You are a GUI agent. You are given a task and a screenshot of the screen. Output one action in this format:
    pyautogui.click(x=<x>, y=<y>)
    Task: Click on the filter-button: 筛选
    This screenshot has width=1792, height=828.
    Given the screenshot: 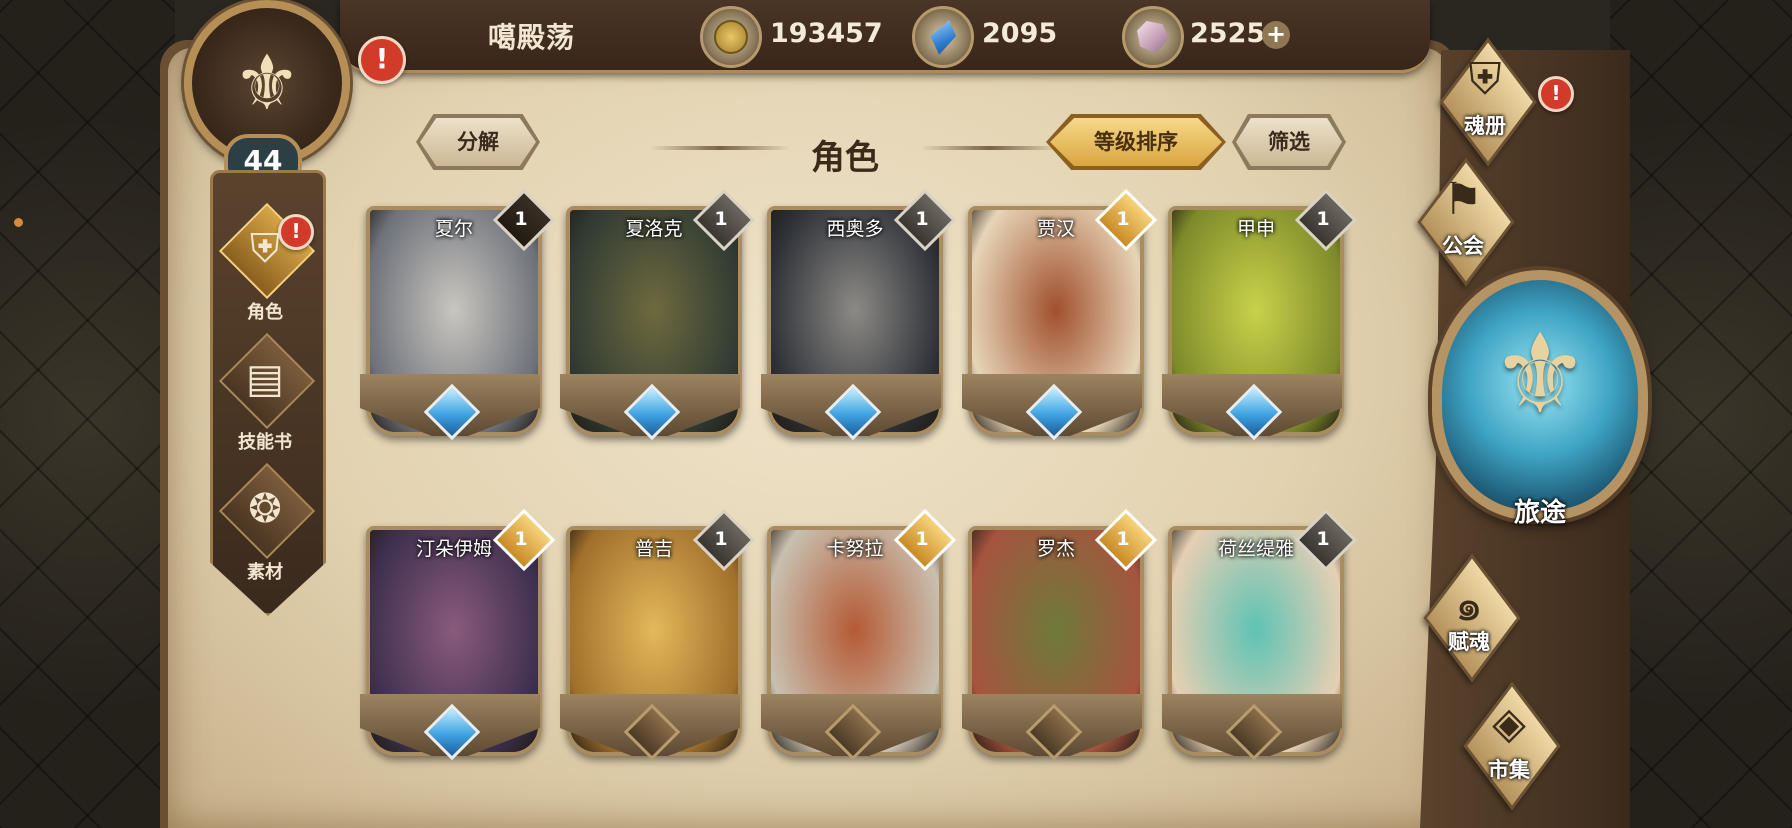 What is the action you would take?
    pyautogui.click(x=1289, y=142)
    